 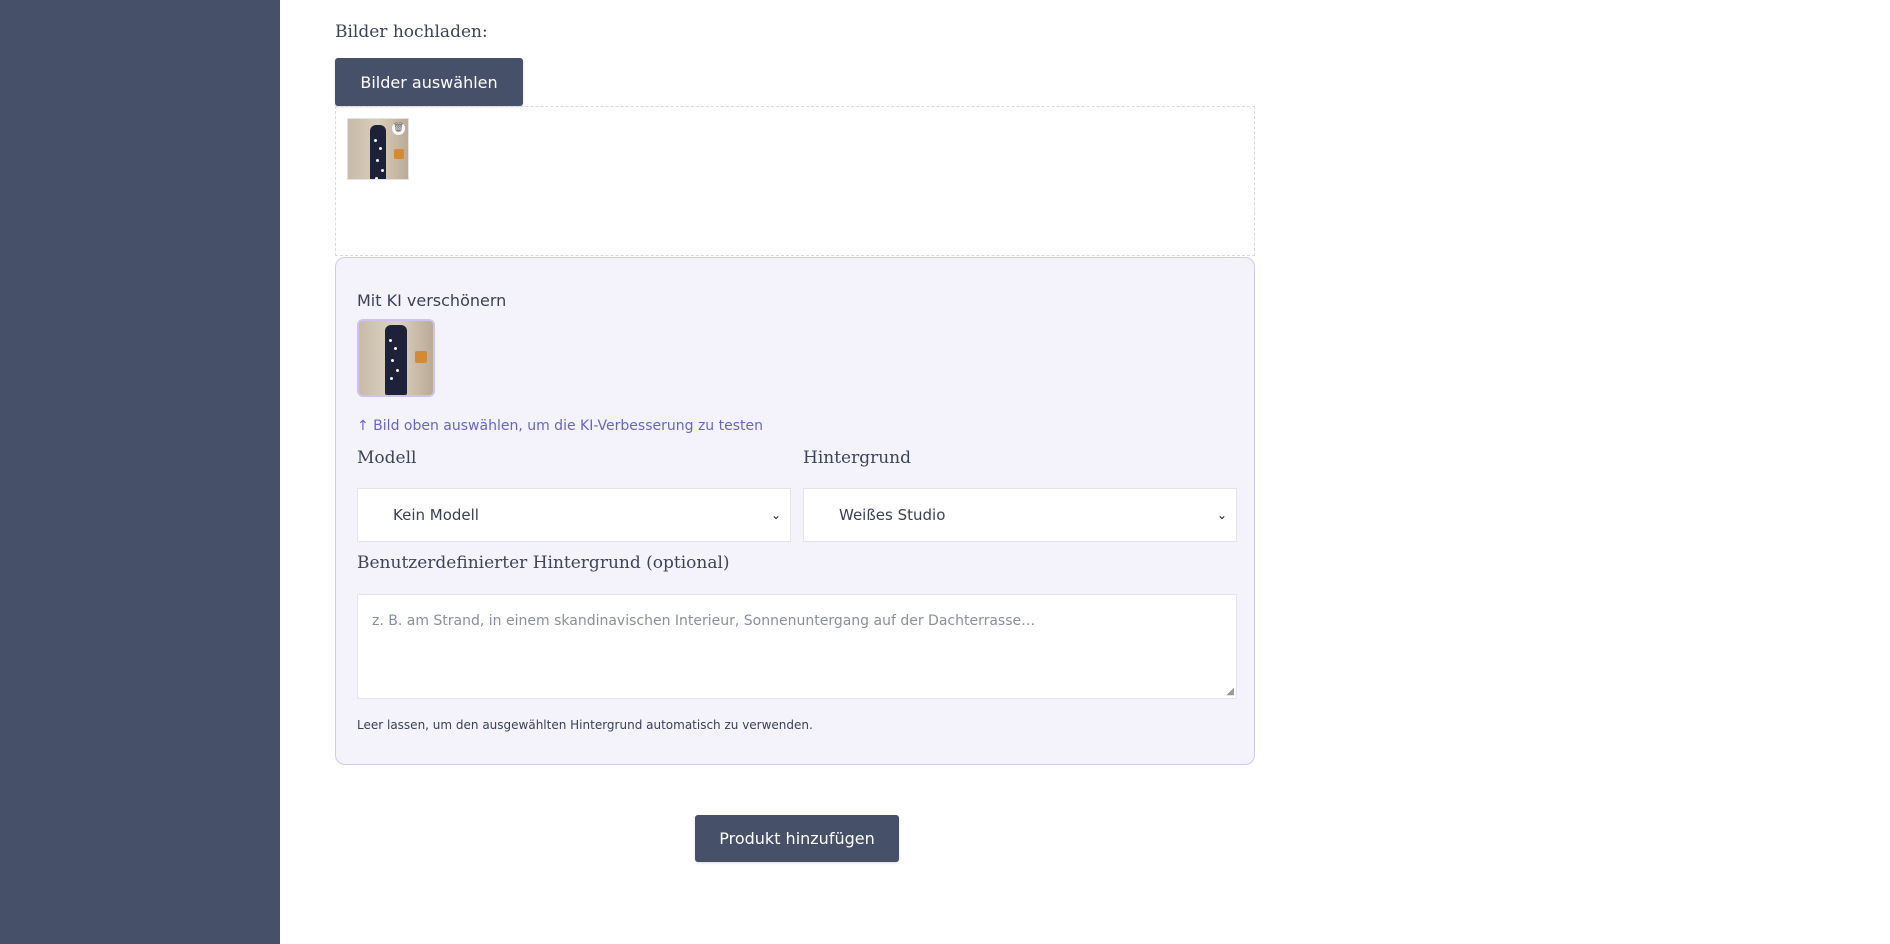 I want to click on background-select-value: Weißes Studio, so click(x=892, y=515).